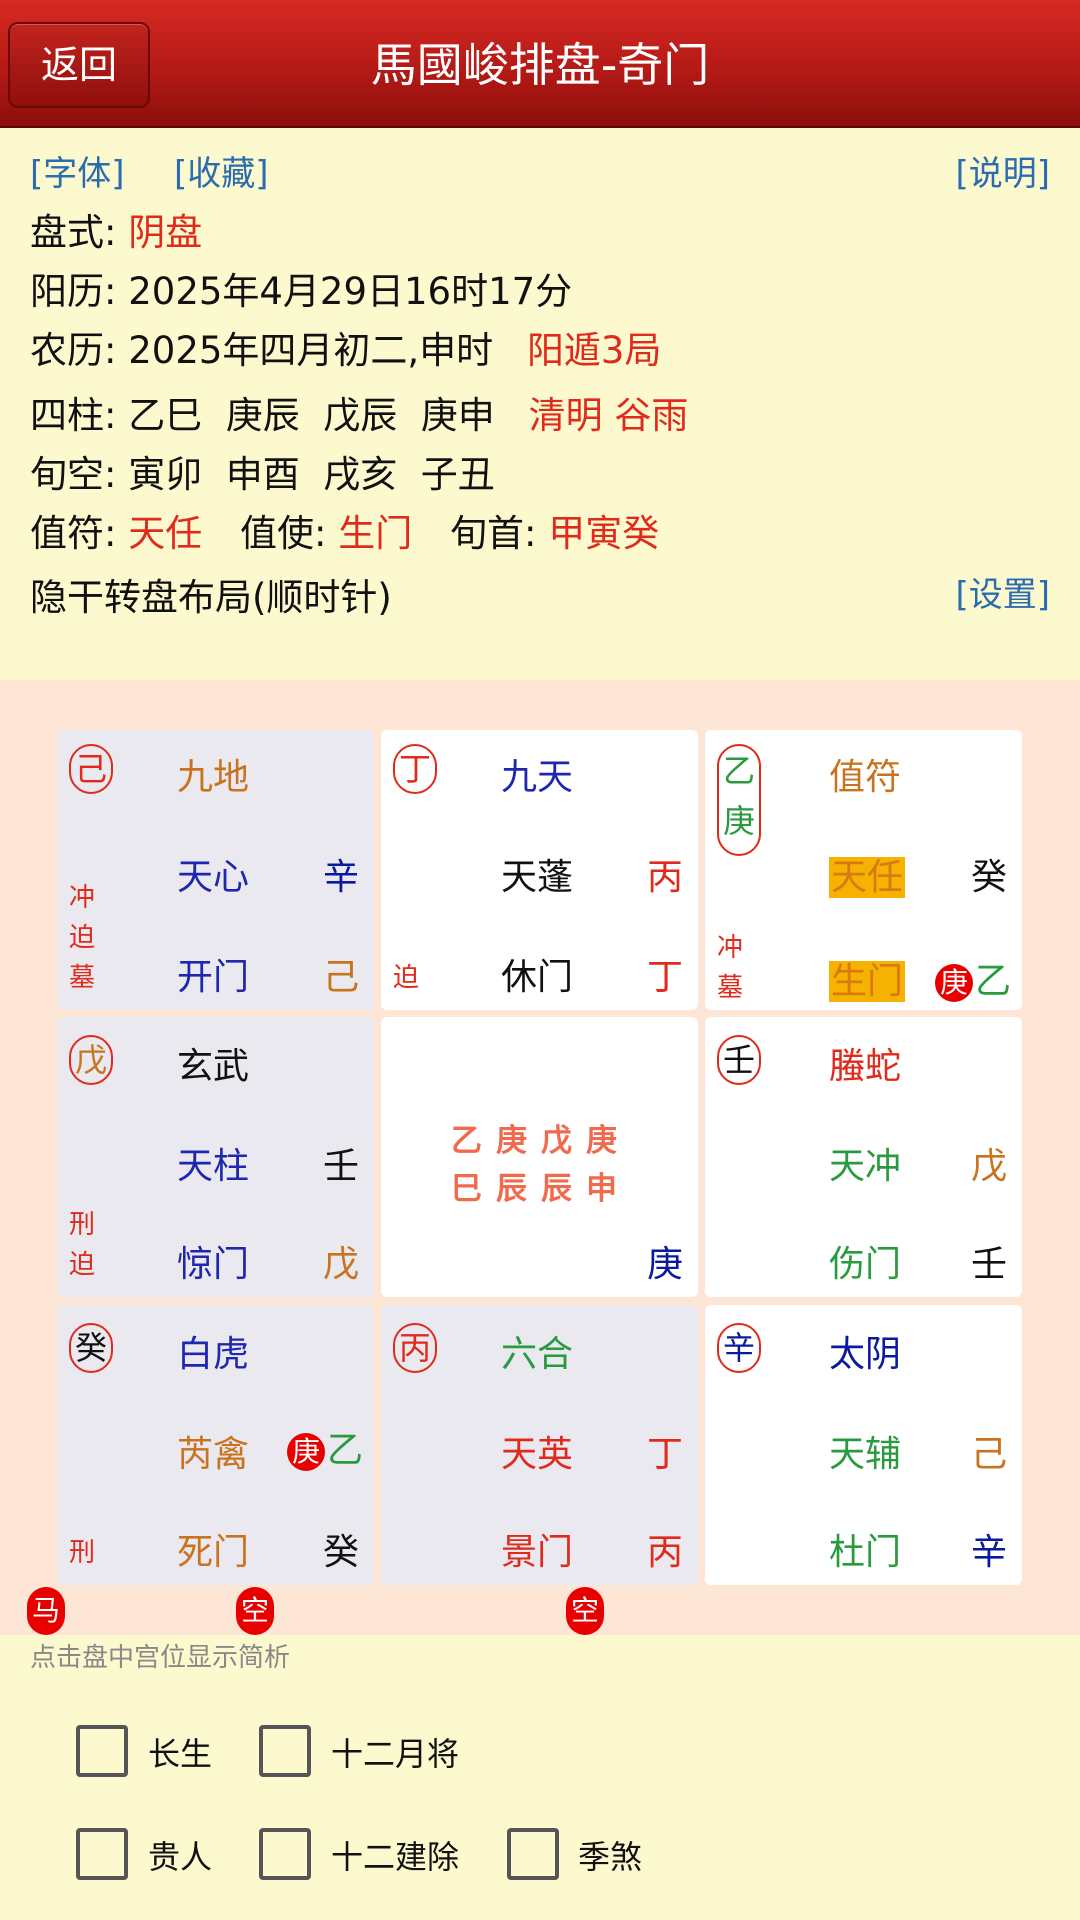 The width and height of the screenshot is (1080, 1920). I want to click on star: 天心, so click(213, 877).